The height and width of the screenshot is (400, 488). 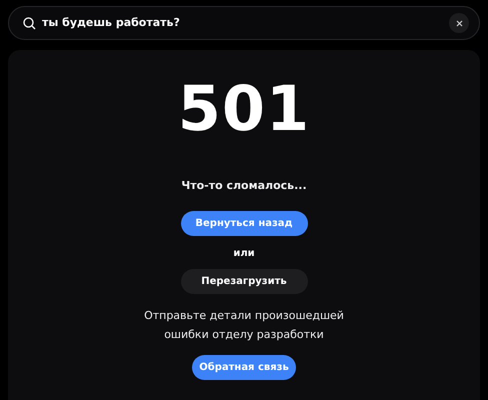 I want to click on reload-button: Перезагрузить, so click(x=244, y=281).